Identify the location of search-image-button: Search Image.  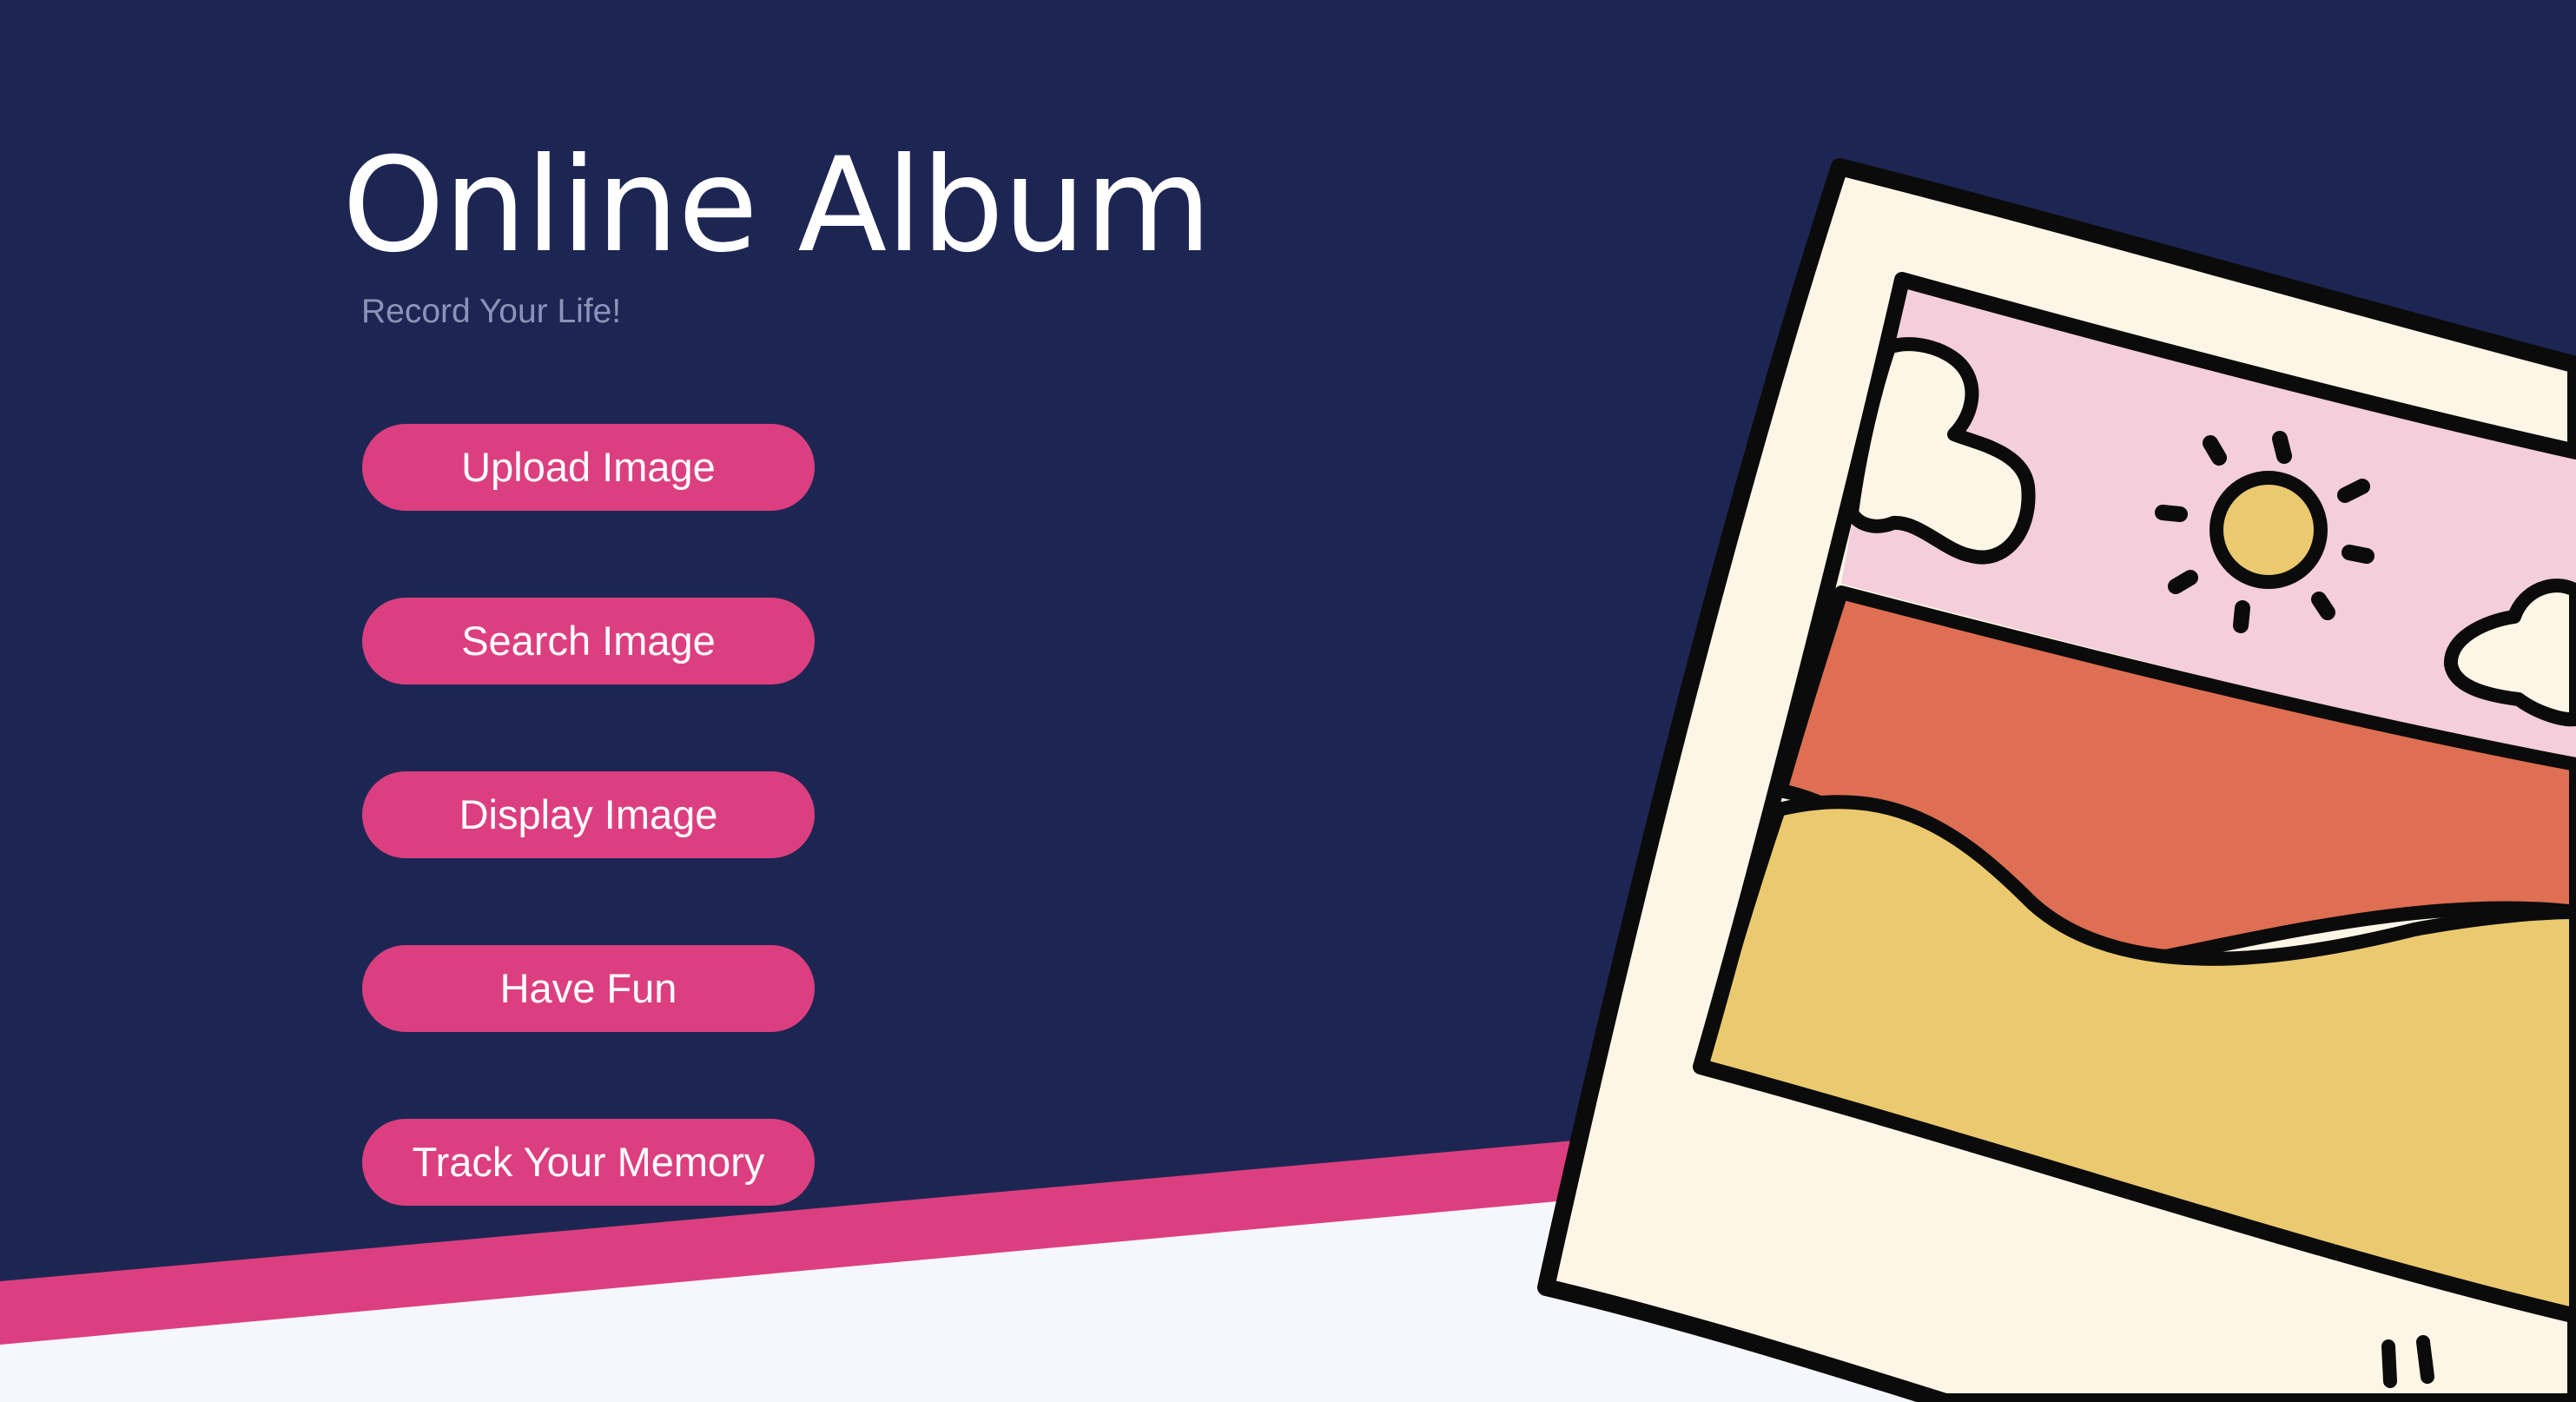
(588, 641).